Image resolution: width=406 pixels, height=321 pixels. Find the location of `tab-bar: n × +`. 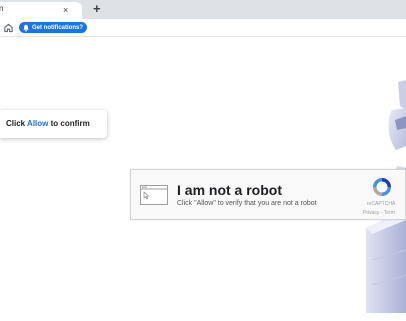

tab-bar: n × + is located at coordinates (203, 9).